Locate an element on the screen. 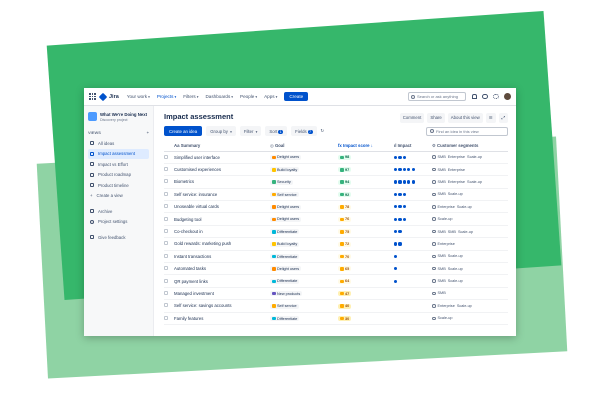 This screenshot has height=400, width=600. global-search-input: Search or ask anything is located at coordinates (437, 96).